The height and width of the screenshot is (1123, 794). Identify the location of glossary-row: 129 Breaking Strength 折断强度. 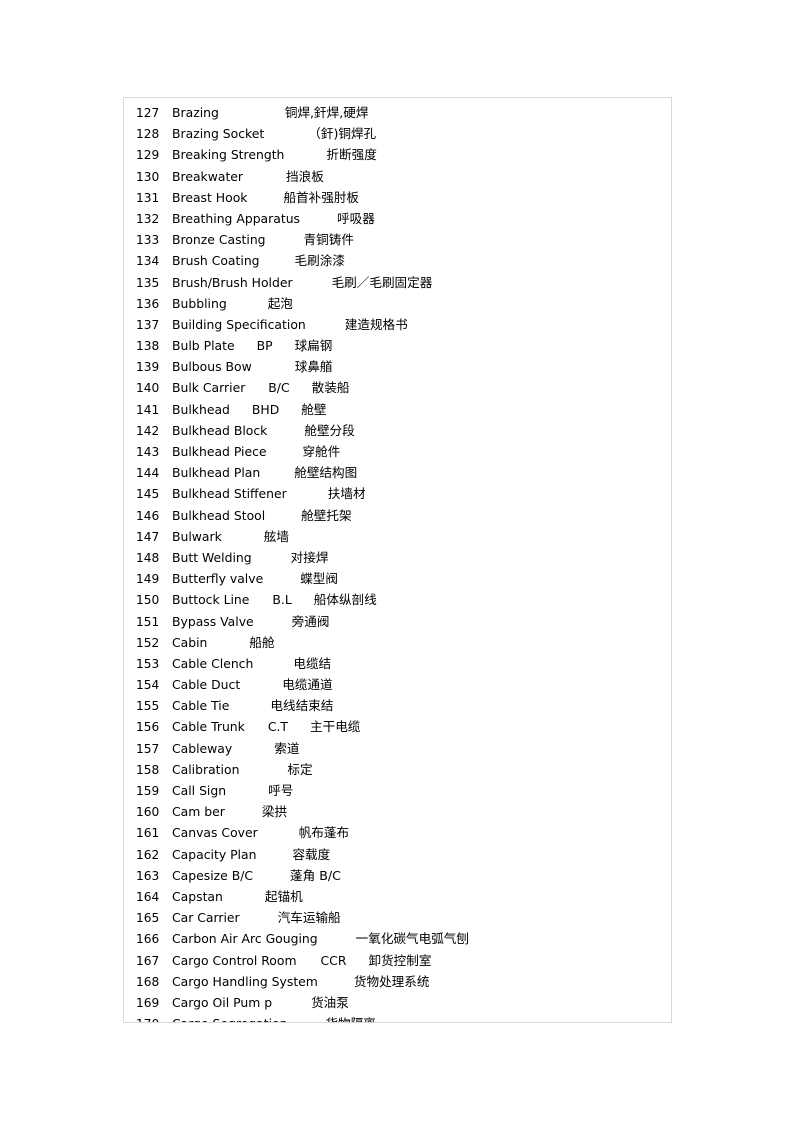
(397, 154).